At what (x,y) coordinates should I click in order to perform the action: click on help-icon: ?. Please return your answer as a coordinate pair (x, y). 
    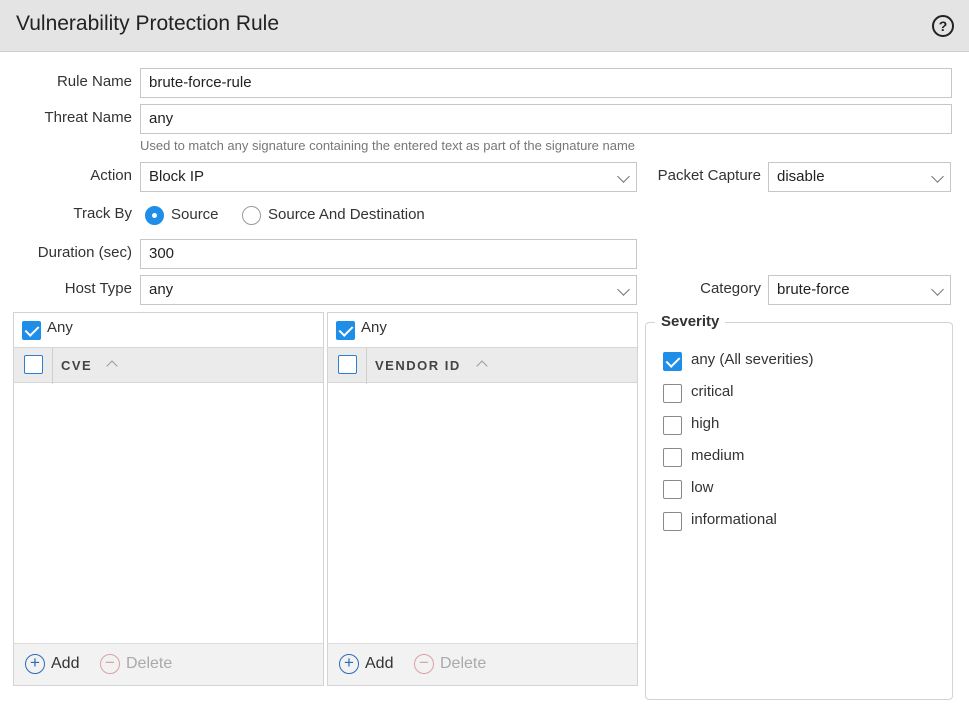
    Looking at the image, I should click on (943, 26).